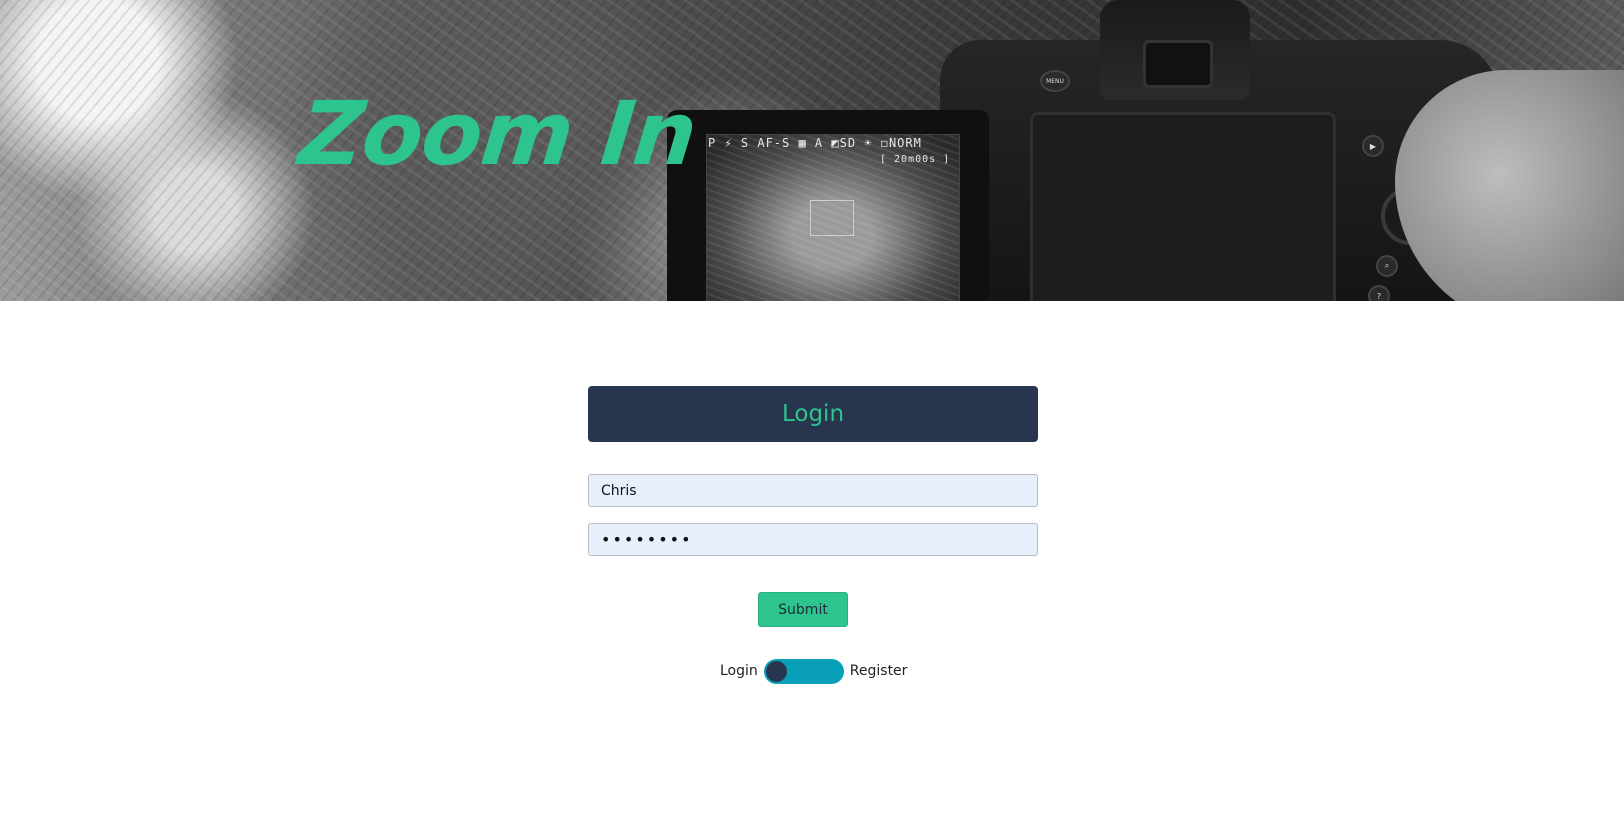 The height and width of the screenshot is (838, 1624). Describe the element at coordinates (832, 218) in the screenshot. I see `autofocus-frame` at that location.